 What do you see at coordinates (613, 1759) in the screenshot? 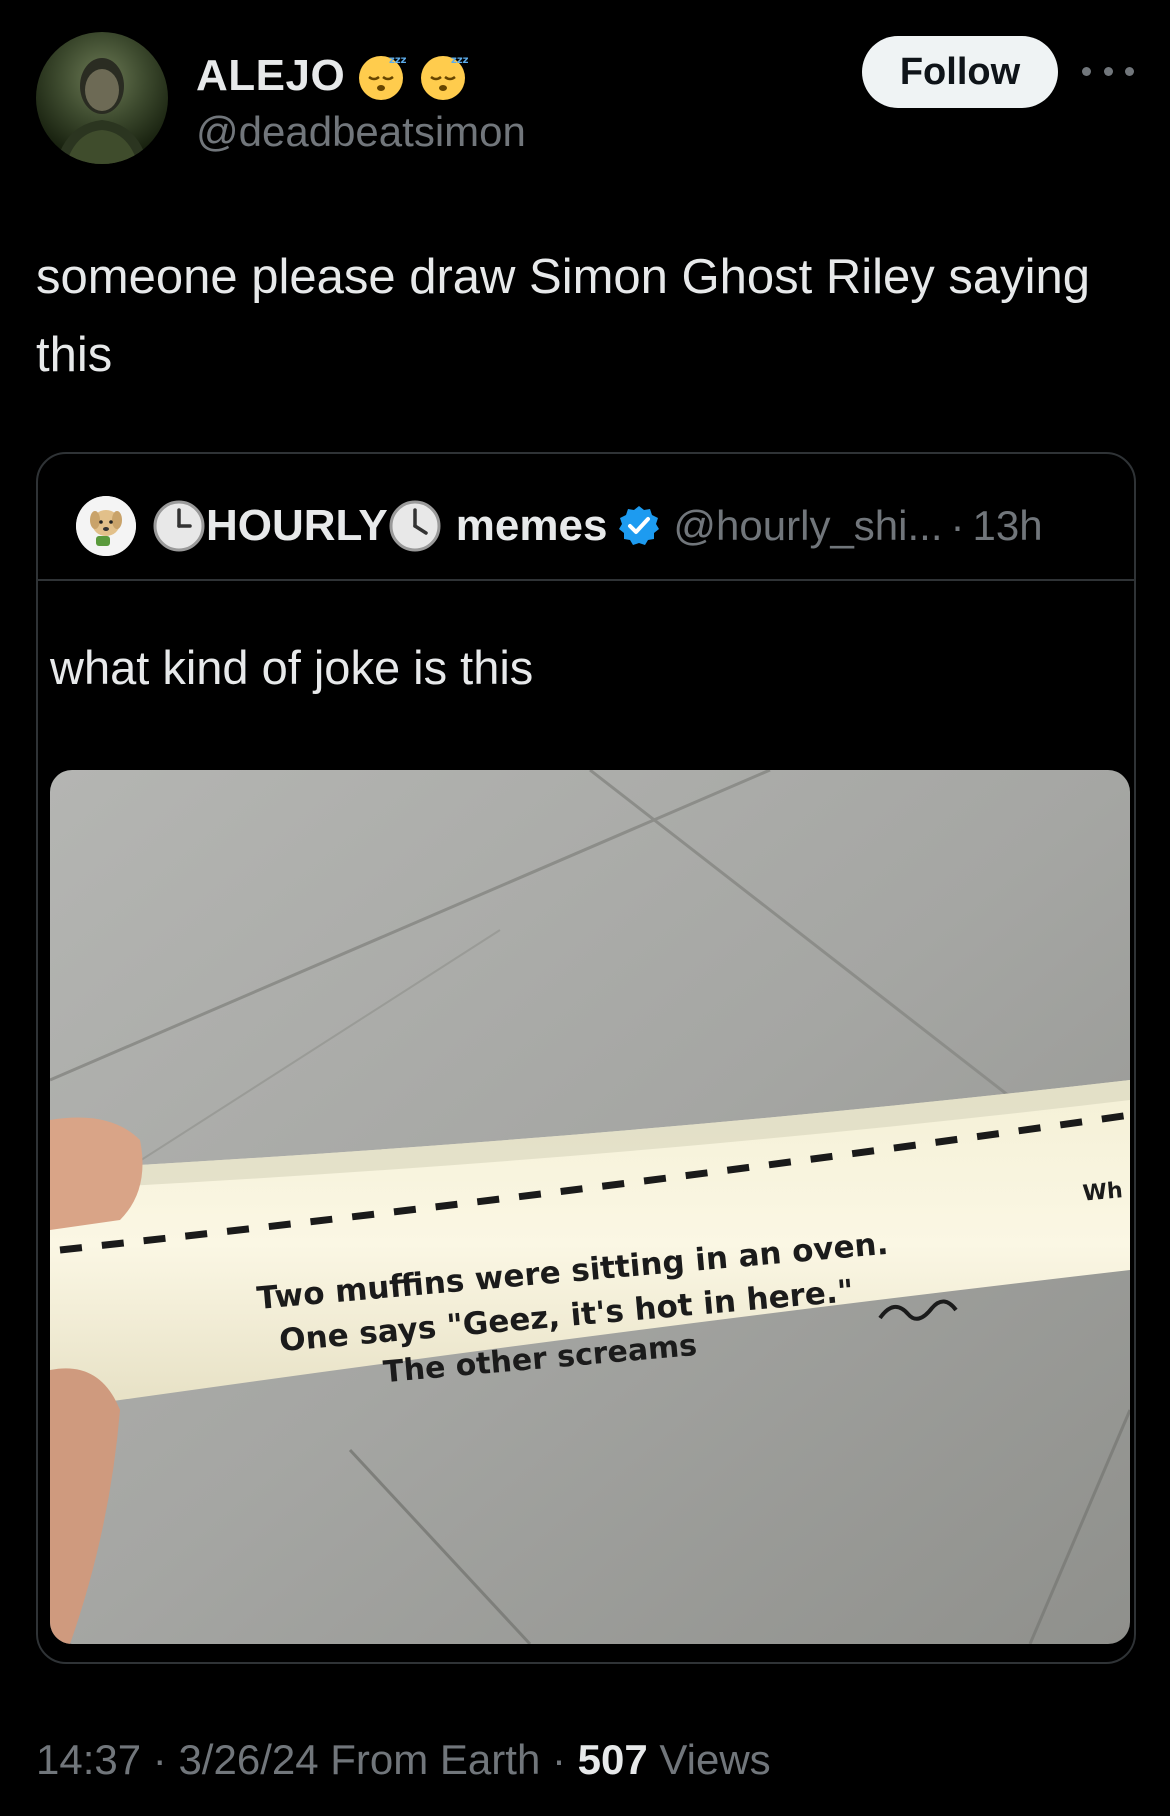
I see `views-count: 507` at bounding box center [613, 1759].